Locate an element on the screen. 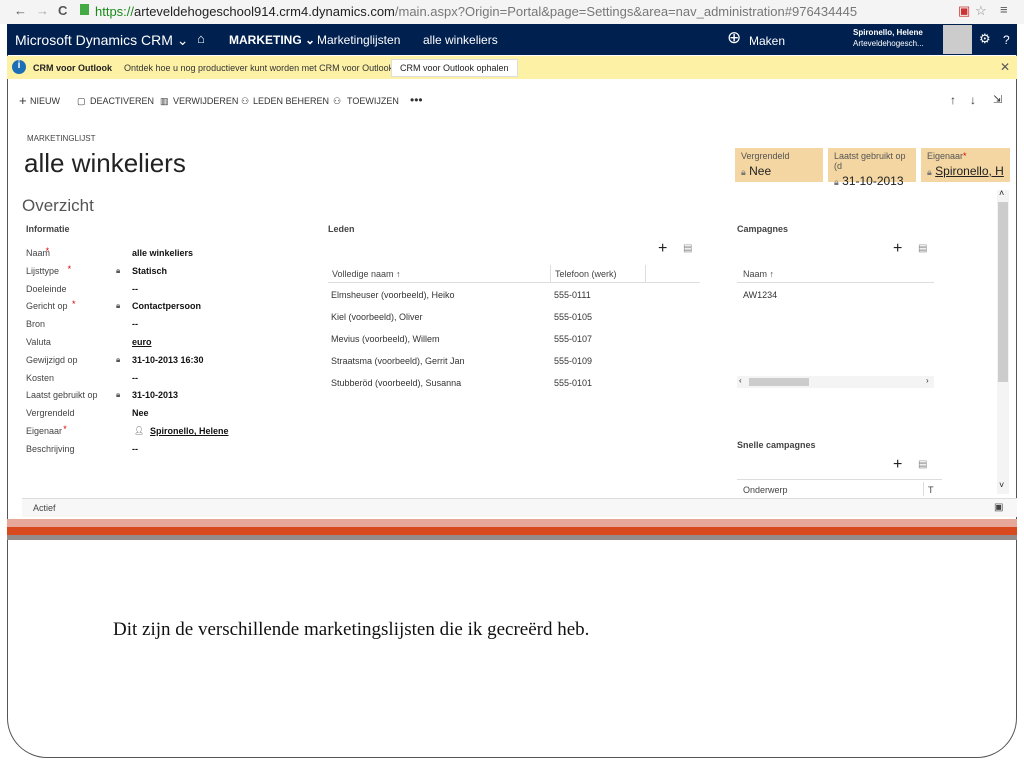 This screenshot has width=1024, height=768. gear-icon: ⚙ is located at coordinates (985, 39).